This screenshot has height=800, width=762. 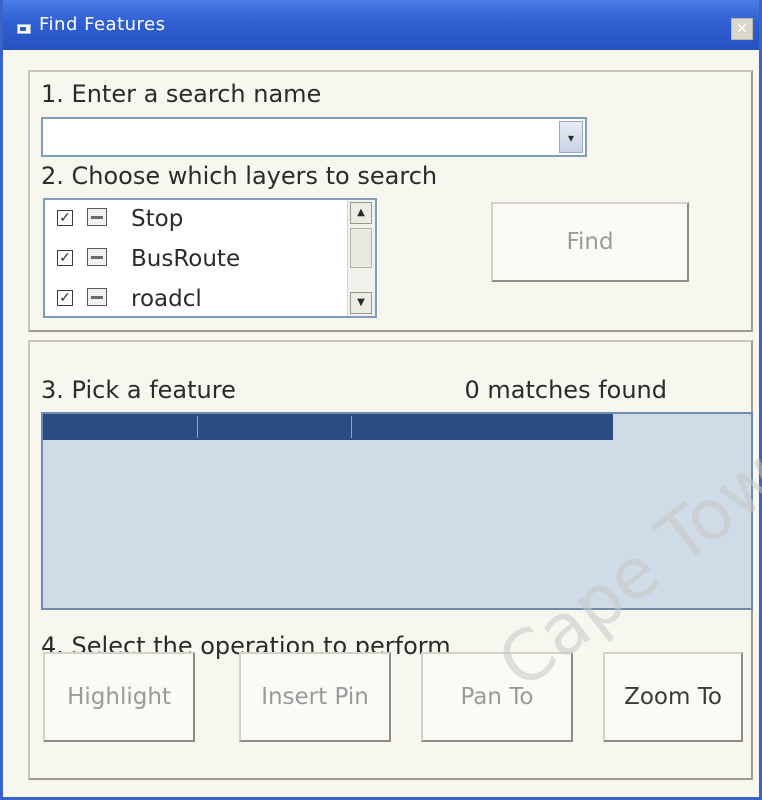 I want to click on results-column-header, so click(x=328, y=427).